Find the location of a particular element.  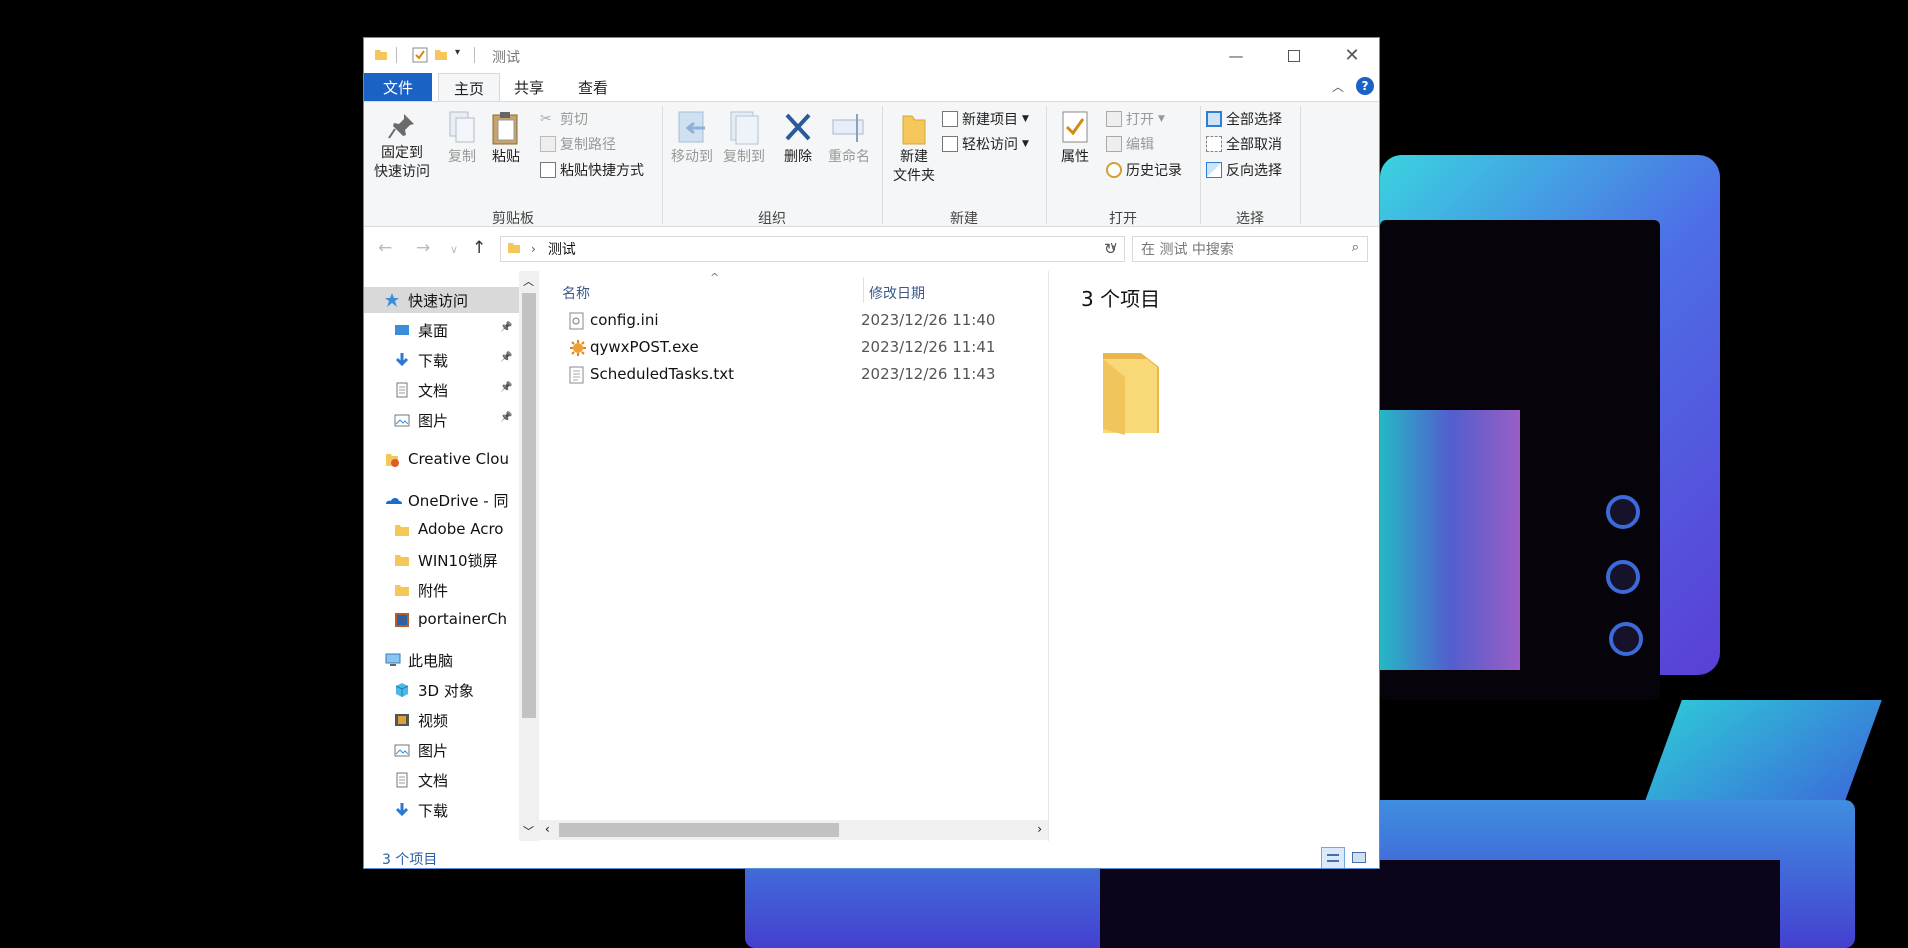

sidebar-item: portainerCh is located at coordinates (441, 620).